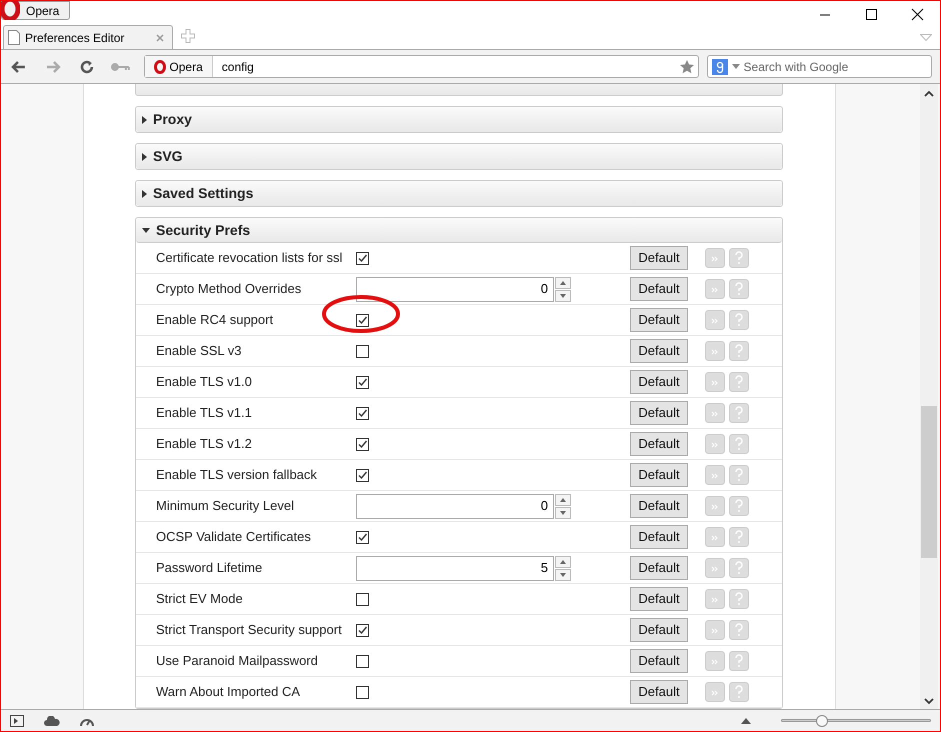 This screenshot has height=732, width=941. Describe the element at coordinates (736, 66) in the screenshot. I see `caret-icon` at that location.